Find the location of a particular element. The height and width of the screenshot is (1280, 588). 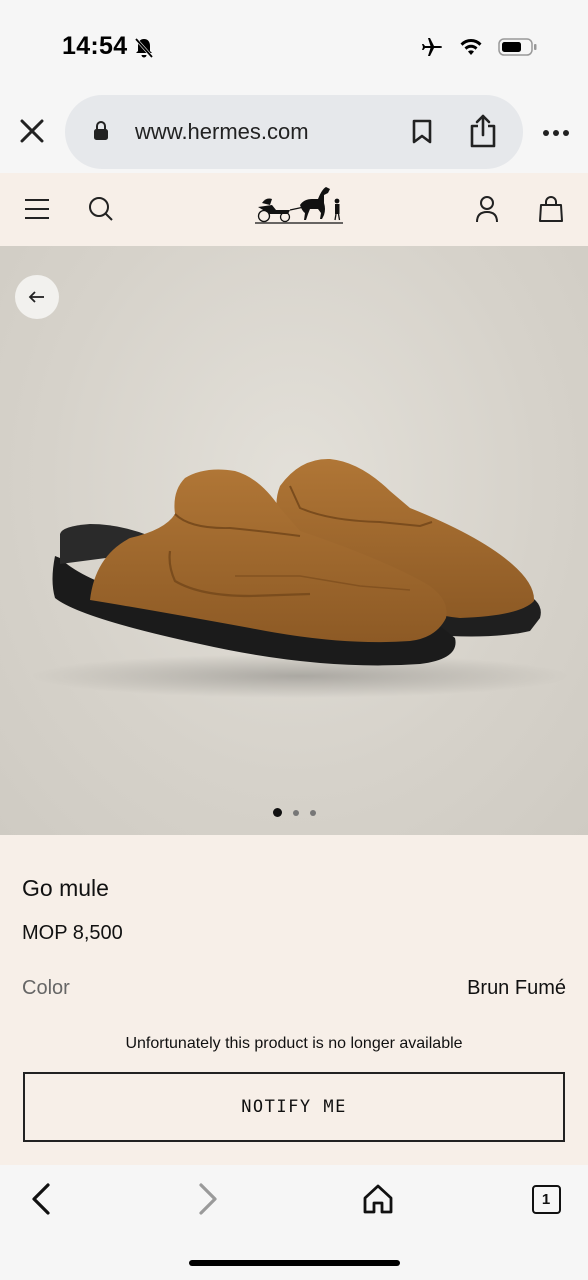

color-value: Brun Fumé is located at coordinates (516, 988).